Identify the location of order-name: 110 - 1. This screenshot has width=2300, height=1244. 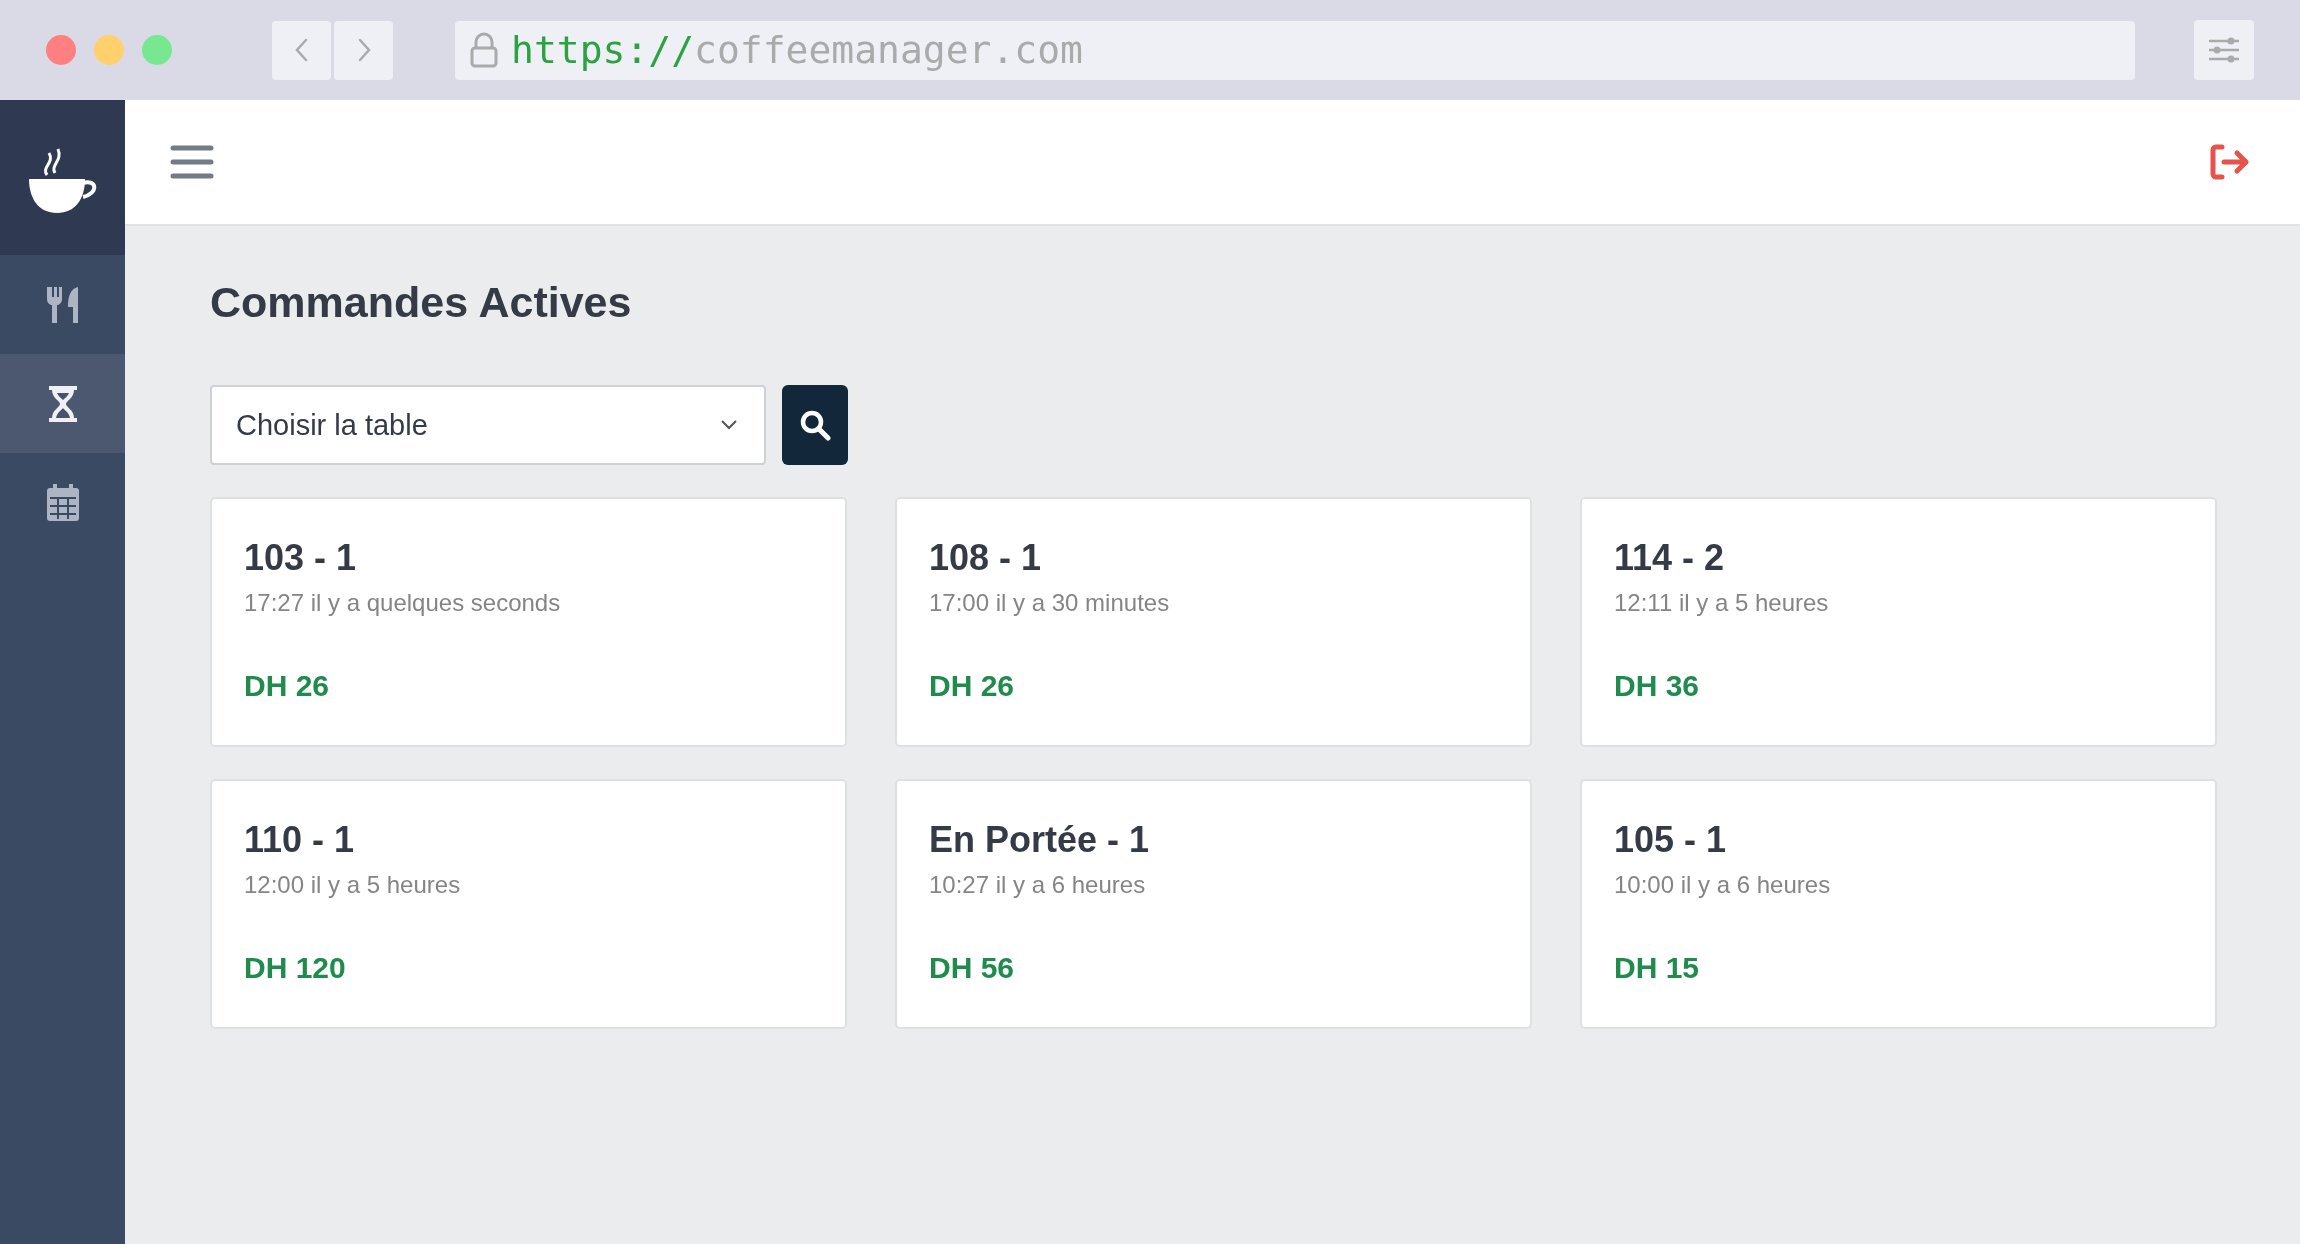
(300, 840).